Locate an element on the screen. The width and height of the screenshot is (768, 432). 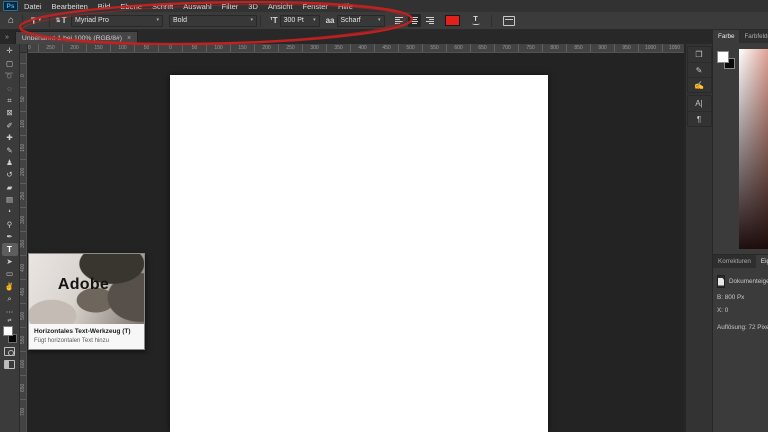
type-tool-preset-button: T ▾ is located at coordinates (36, 21).